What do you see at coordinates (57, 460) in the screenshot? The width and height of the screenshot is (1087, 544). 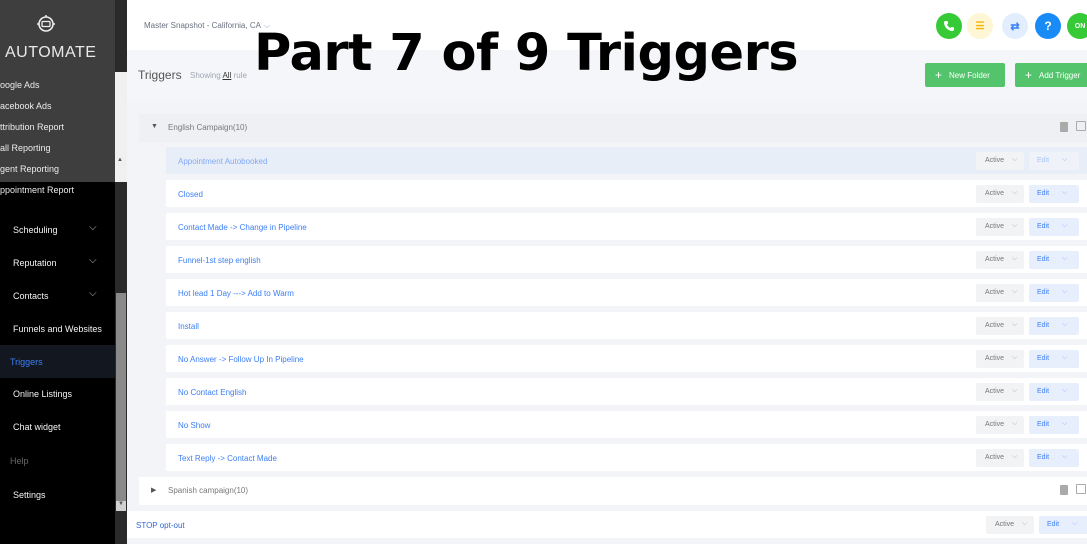 I see `sidebar-item-help: Help` at bounding box center [57, 460].